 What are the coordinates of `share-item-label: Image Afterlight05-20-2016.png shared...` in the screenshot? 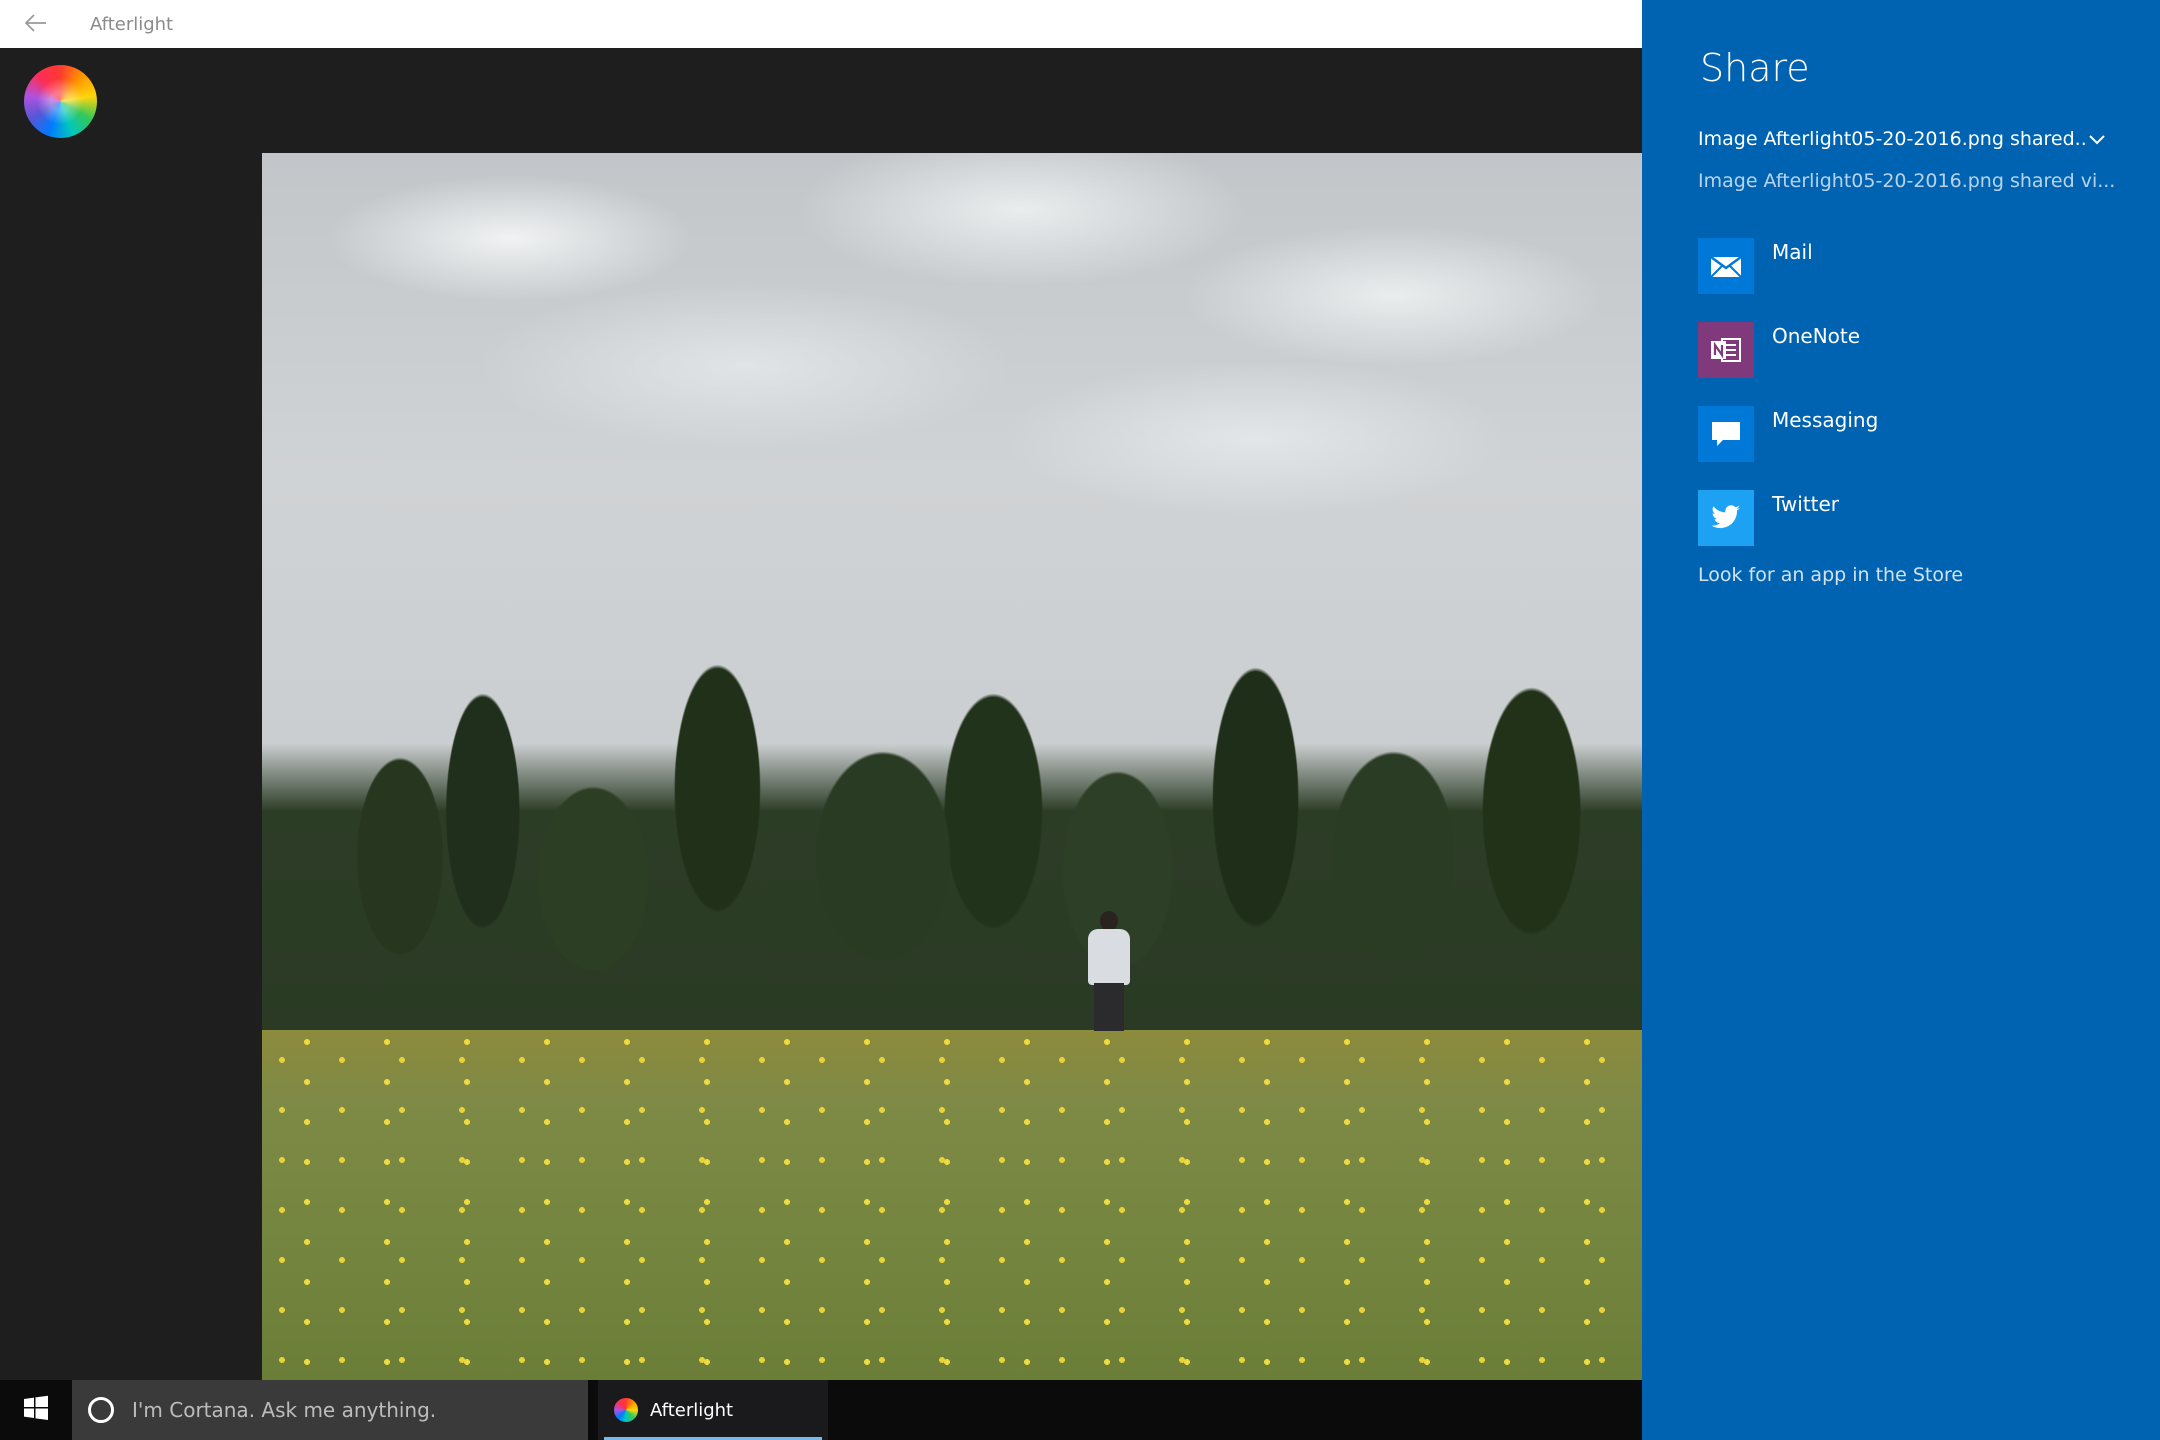 It's located at (1892, 139).